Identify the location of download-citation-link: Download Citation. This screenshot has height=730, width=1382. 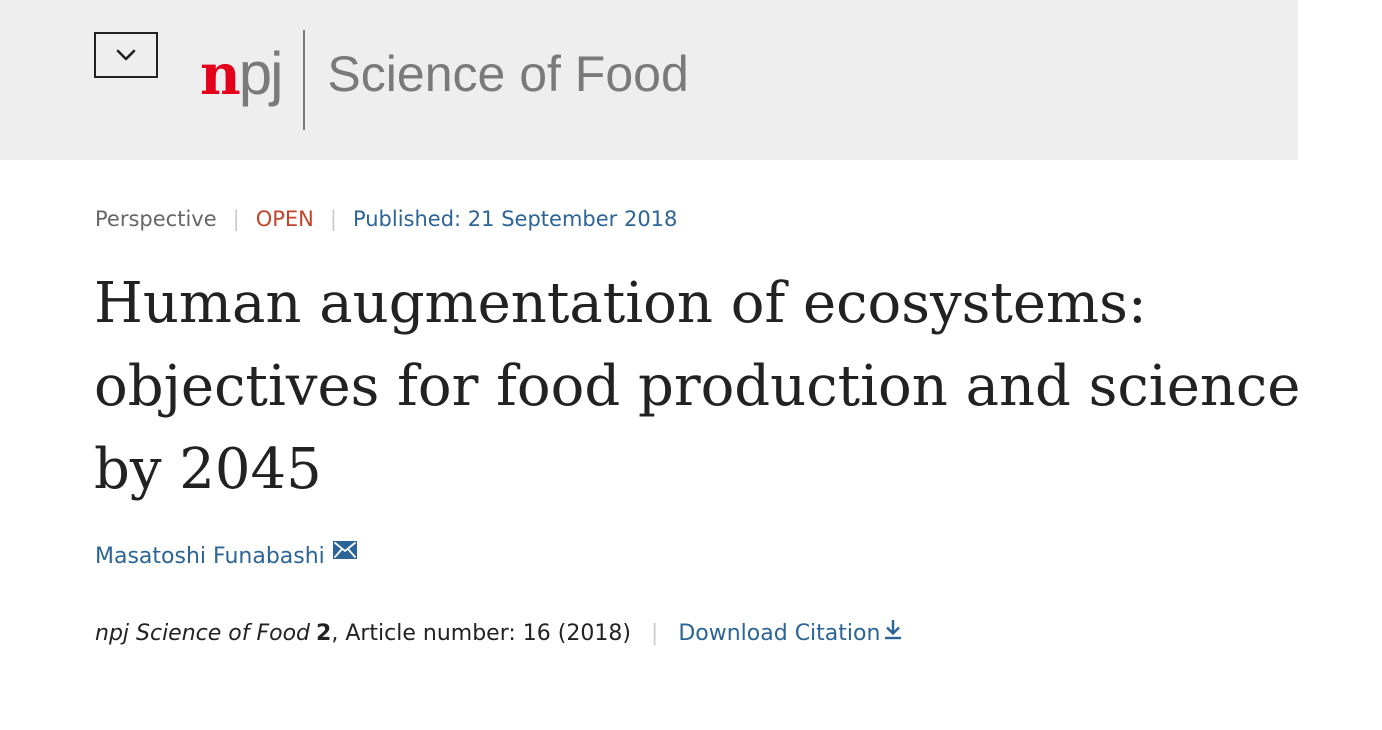
(790, 634).